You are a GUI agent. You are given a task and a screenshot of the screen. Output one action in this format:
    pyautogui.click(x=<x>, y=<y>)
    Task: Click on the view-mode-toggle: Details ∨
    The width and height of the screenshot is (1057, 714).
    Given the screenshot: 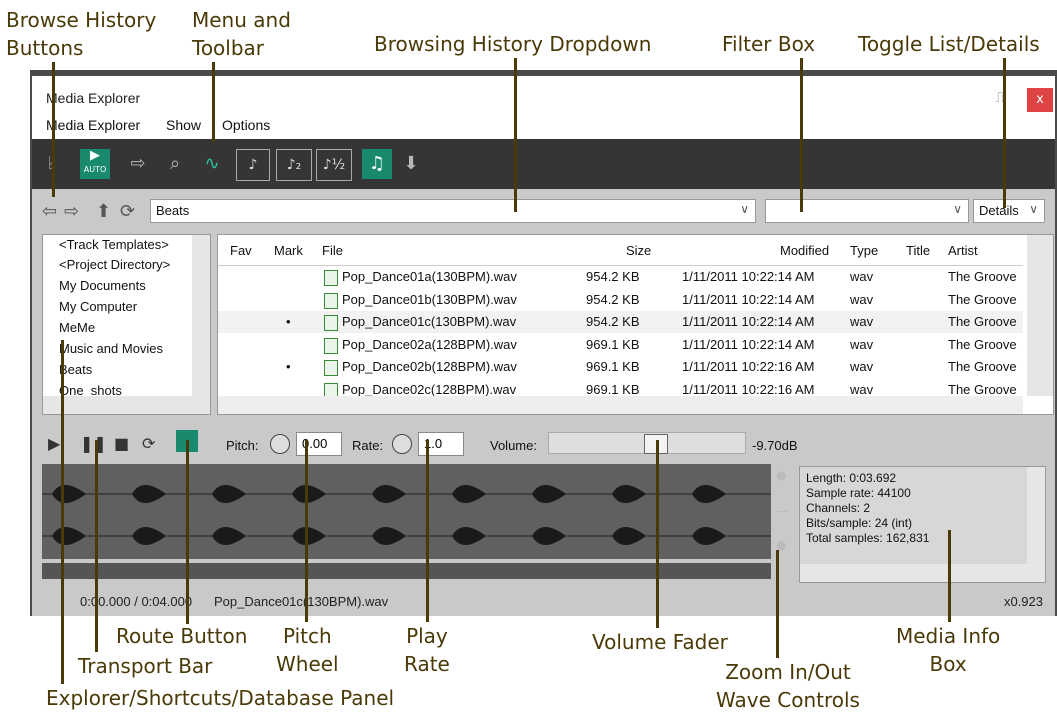 What is the action you would take?
    pyautogui.click(x=1009, y=211)
    